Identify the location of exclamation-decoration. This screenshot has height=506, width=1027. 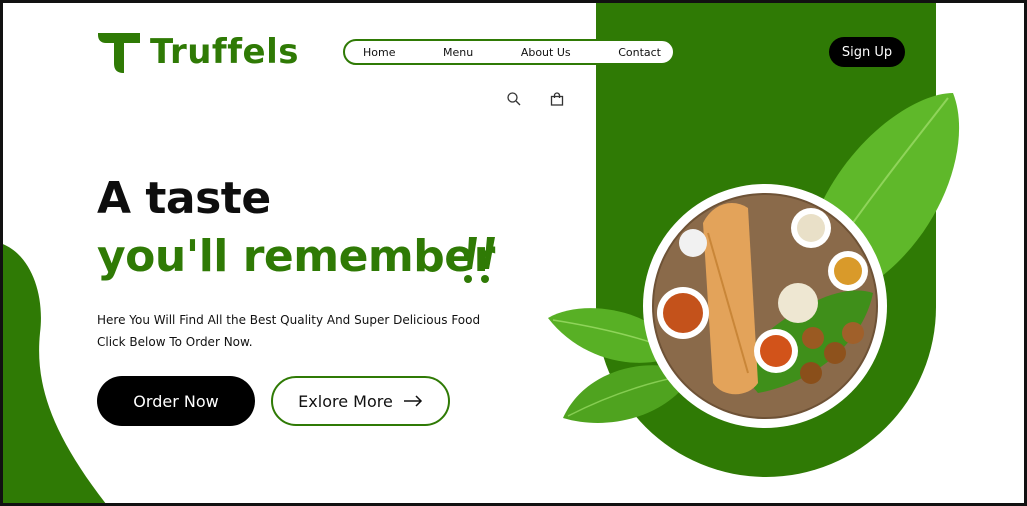
(479, 260).